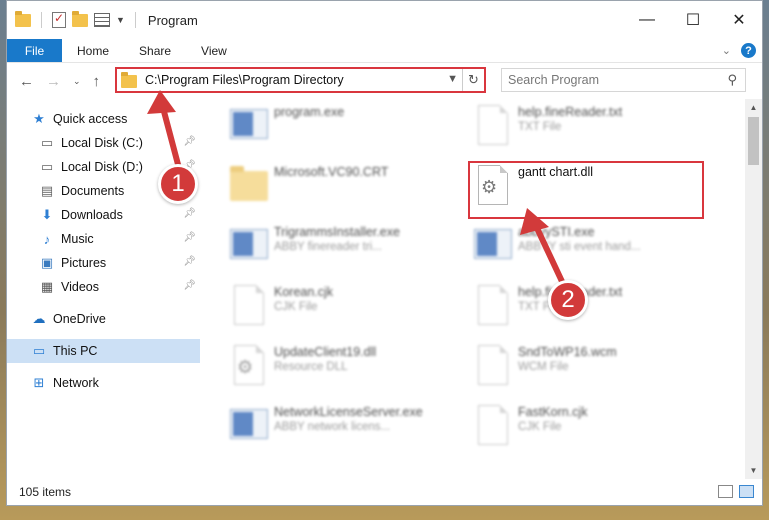  Describe the element at coordinates (84, 263) in the screenshot. I see `sidebar-item-label: Pictures` at that location.